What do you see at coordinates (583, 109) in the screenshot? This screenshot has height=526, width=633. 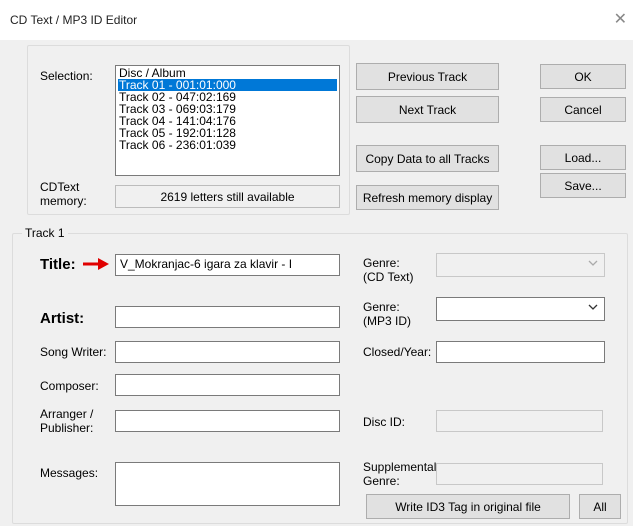 I see `cancel-button: Cancel` at bounding box center [583, 109].